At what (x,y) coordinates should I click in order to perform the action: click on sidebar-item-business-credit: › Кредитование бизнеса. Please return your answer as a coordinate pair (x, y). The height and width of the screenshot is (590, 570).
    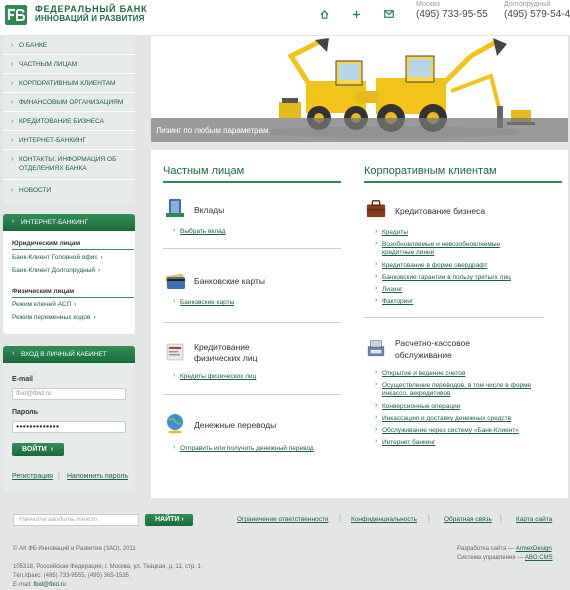
    Looking at the image, I should click on (69, 121).